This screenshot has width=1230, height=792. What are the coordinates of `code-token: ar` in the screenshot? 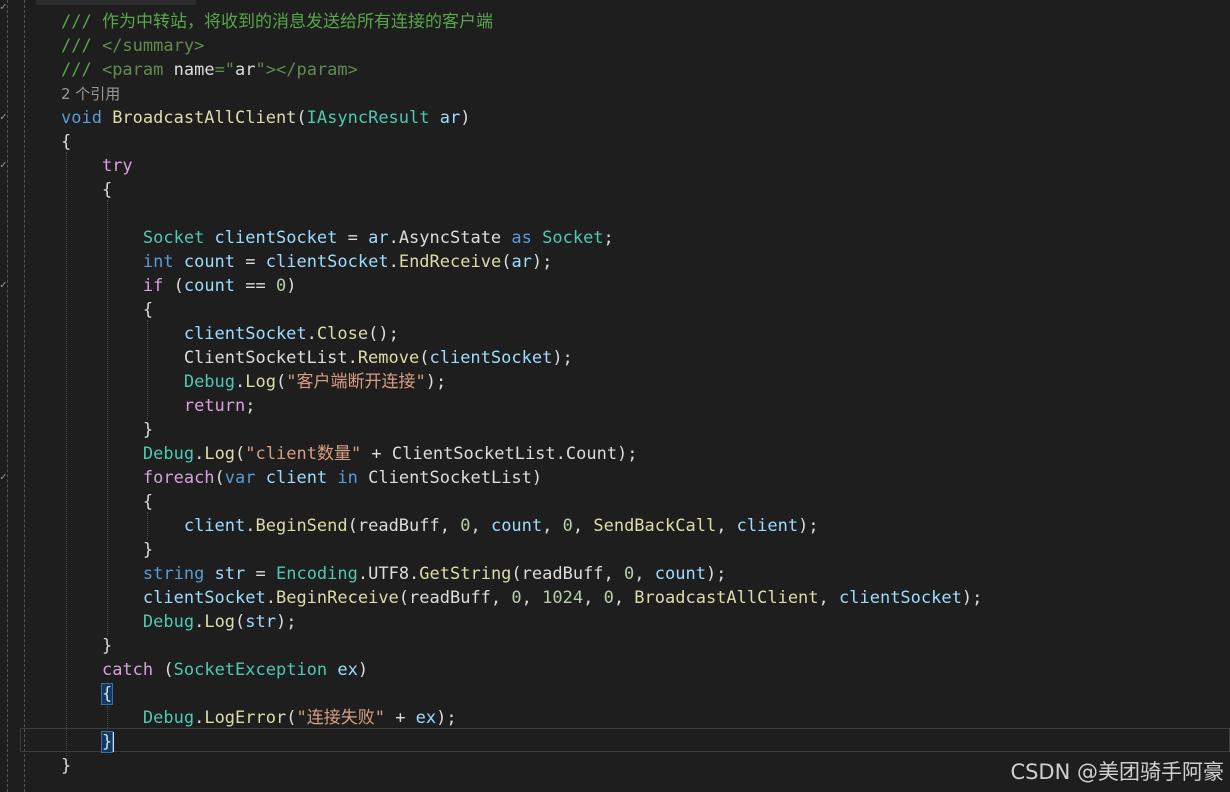 It's located at (378, 238).